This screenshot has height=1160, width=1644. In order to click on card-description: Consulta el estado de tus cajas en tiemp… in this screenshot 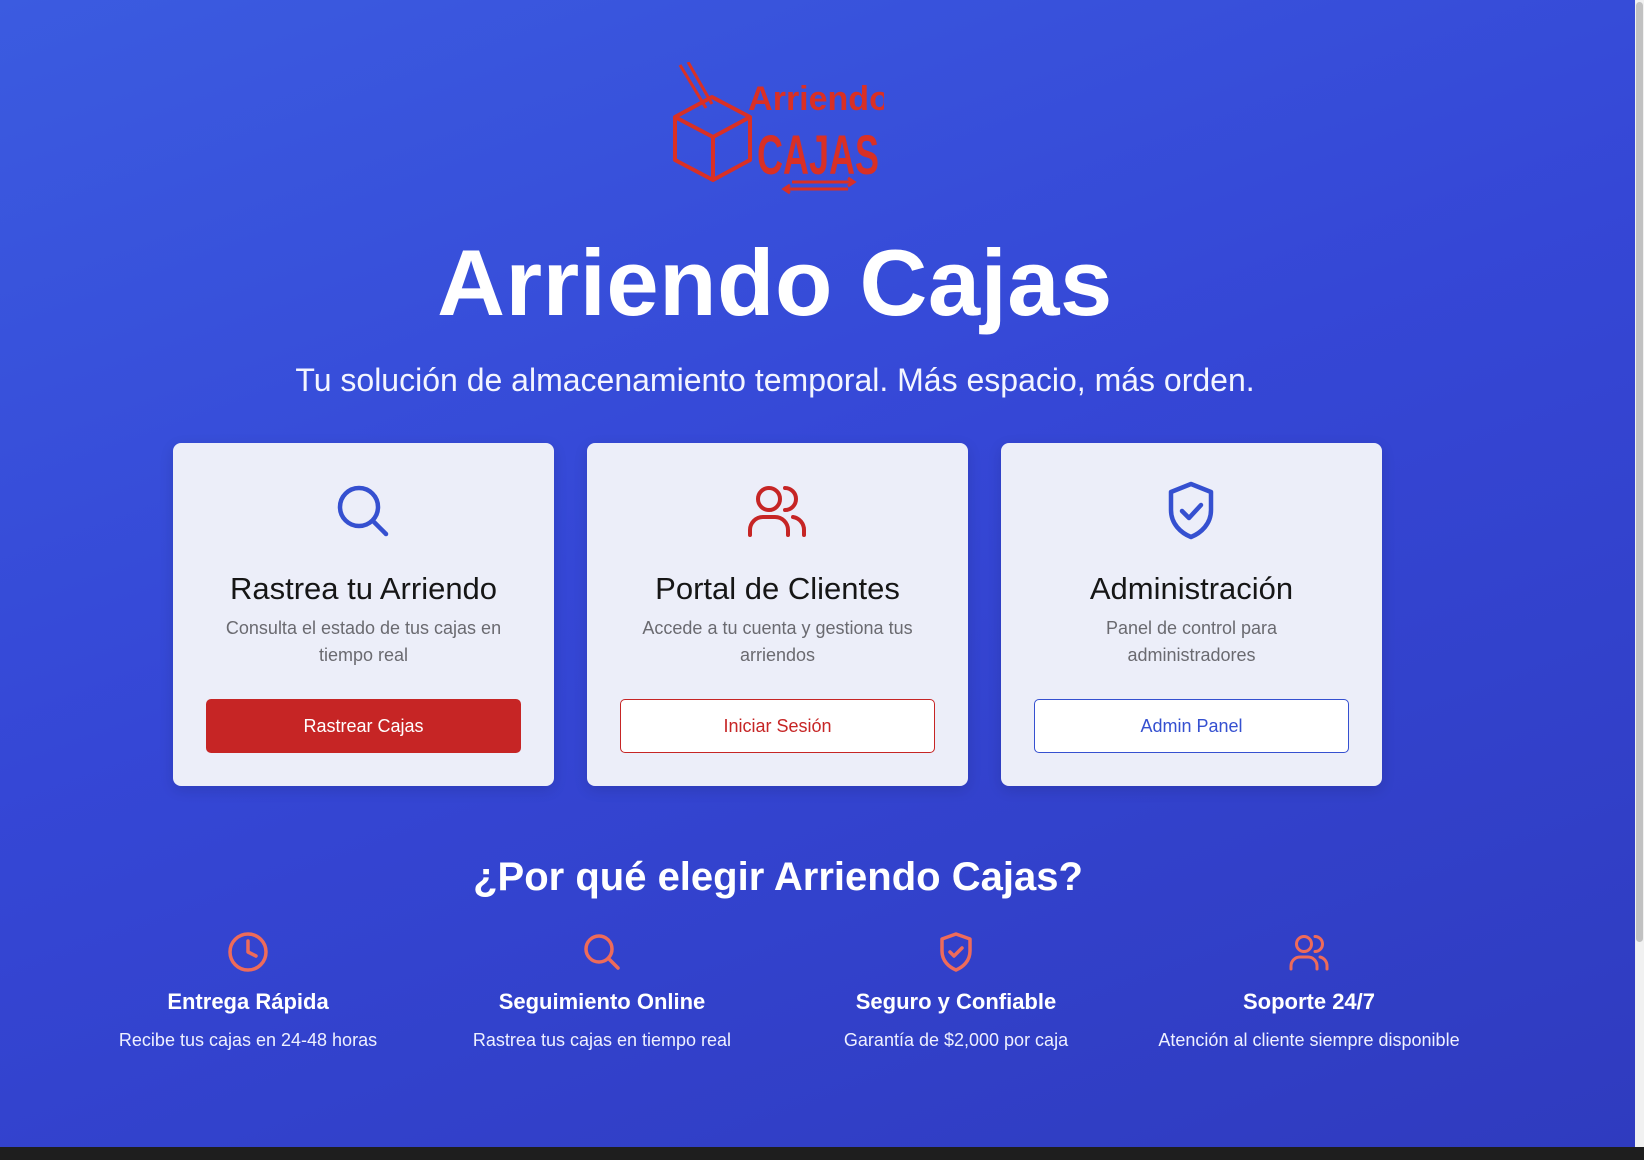, I will do `click(363, 641)`.